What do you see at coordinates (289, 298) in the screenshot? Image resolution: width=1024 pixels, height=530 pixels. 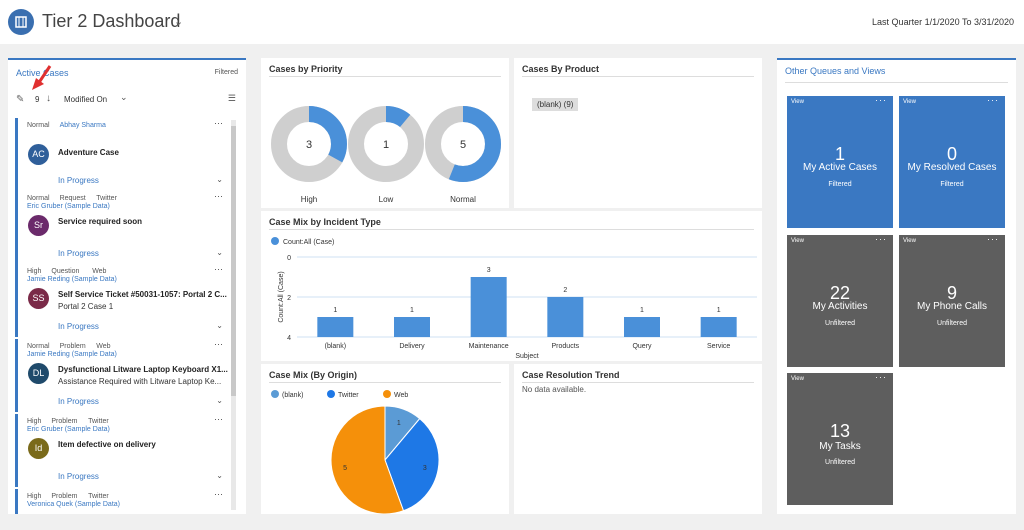 I see `y-tick-label: 2` at bounding box center [289, 298].